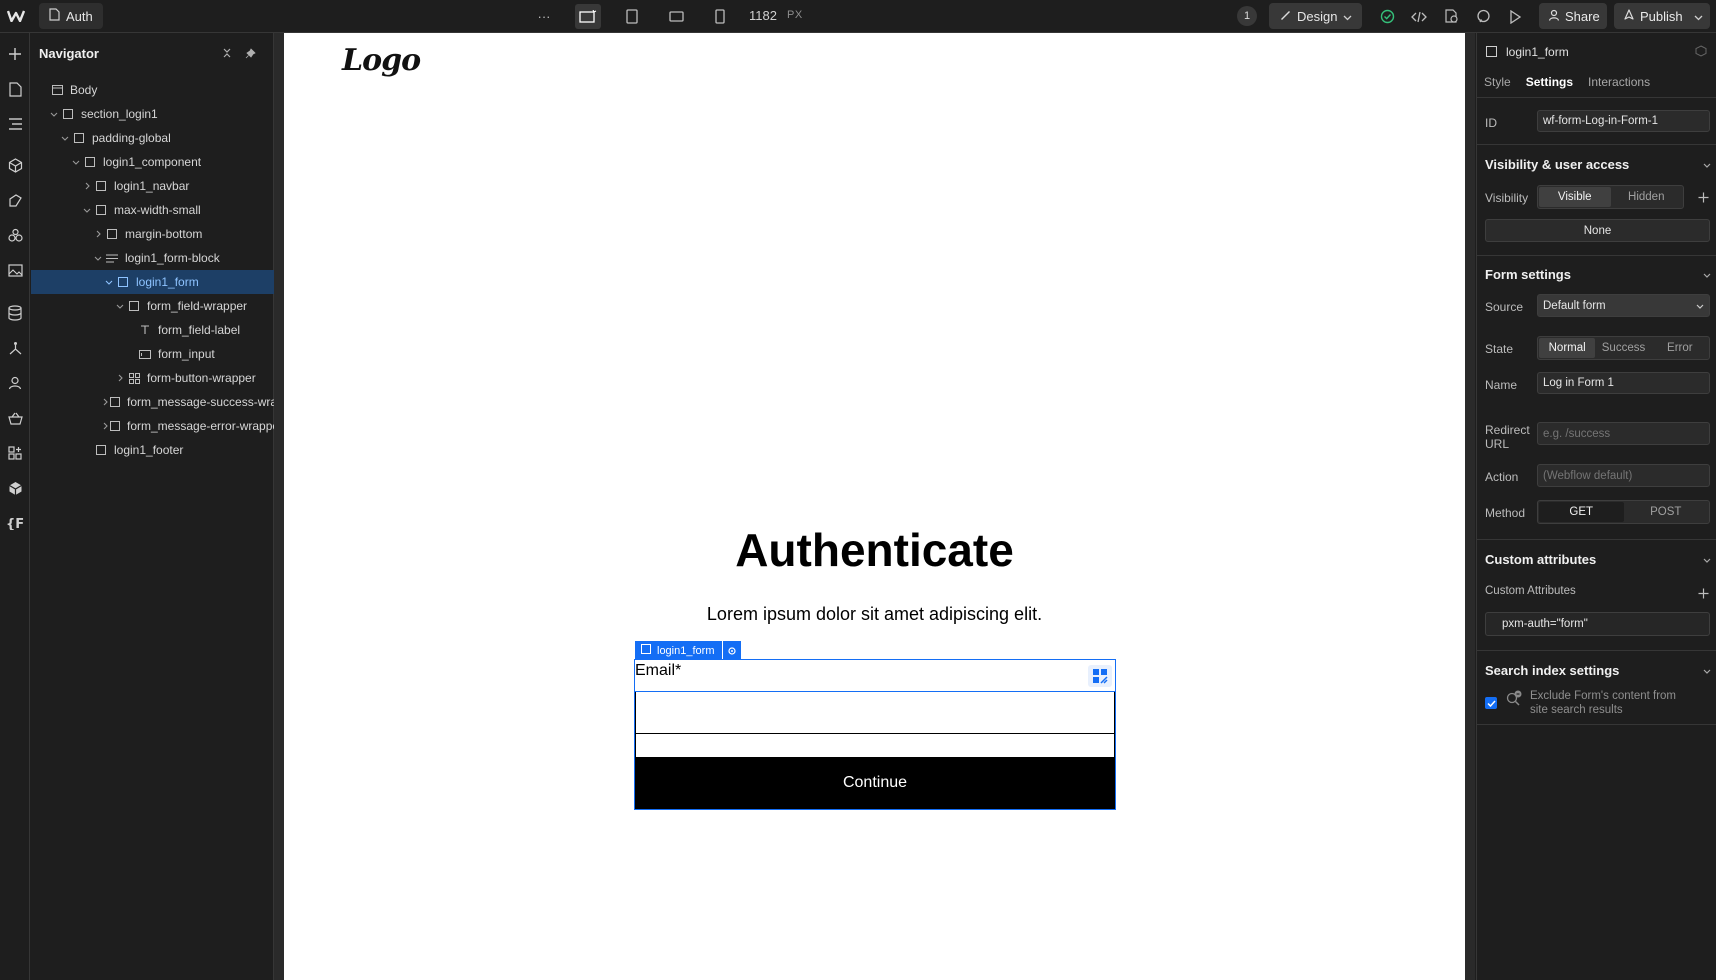 The image size is (1716, 980). Describe the element at coordinates (1703, 197) in the screenshot. I see `add-condition-icon` at that location.